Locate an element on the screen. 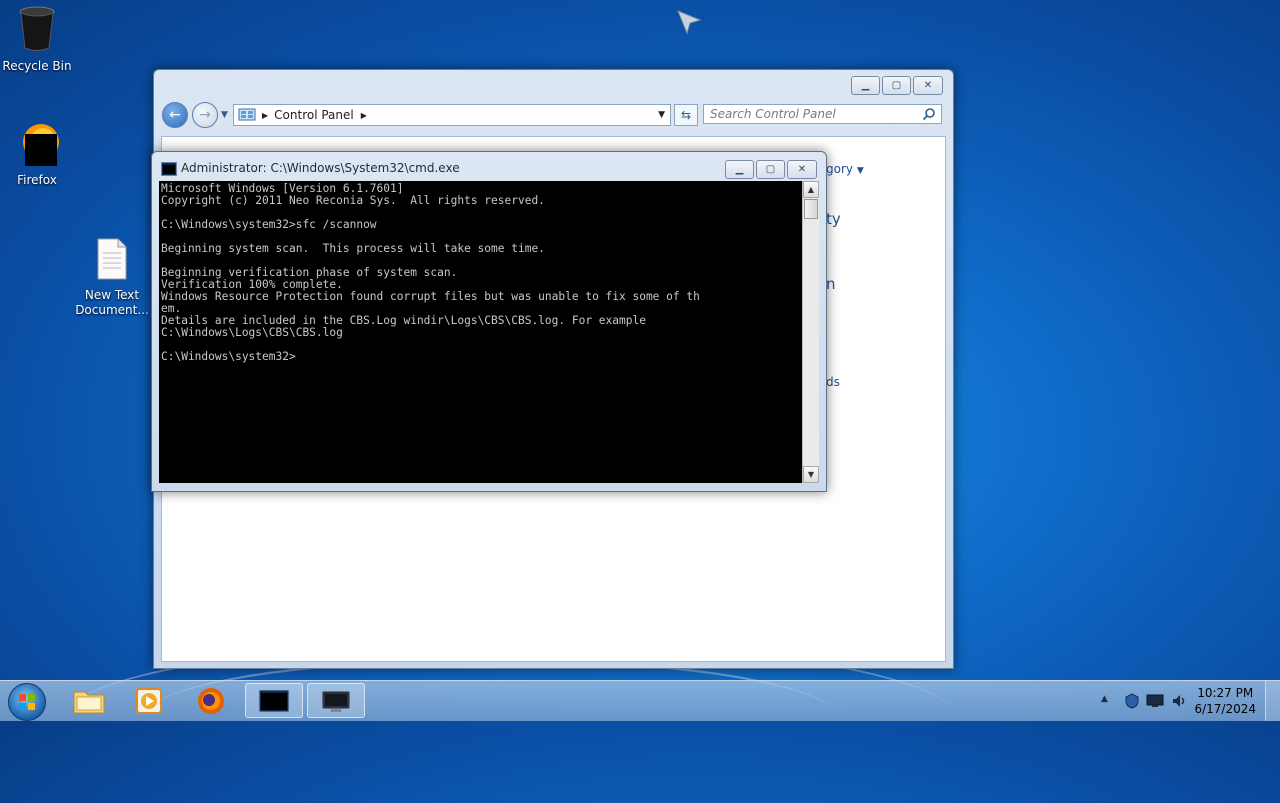  text-document-icon is located at coordinates (112, 259).